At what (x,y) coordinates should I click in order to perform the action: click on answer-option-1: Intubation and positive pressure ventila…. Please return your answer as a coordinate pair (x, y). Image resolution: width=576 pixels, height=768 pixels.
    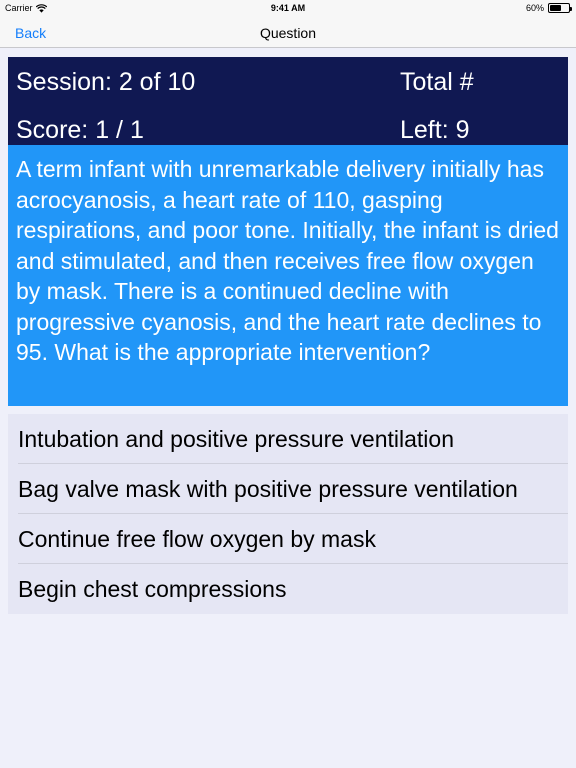
    Looking at the image, I should click on (288, 439).